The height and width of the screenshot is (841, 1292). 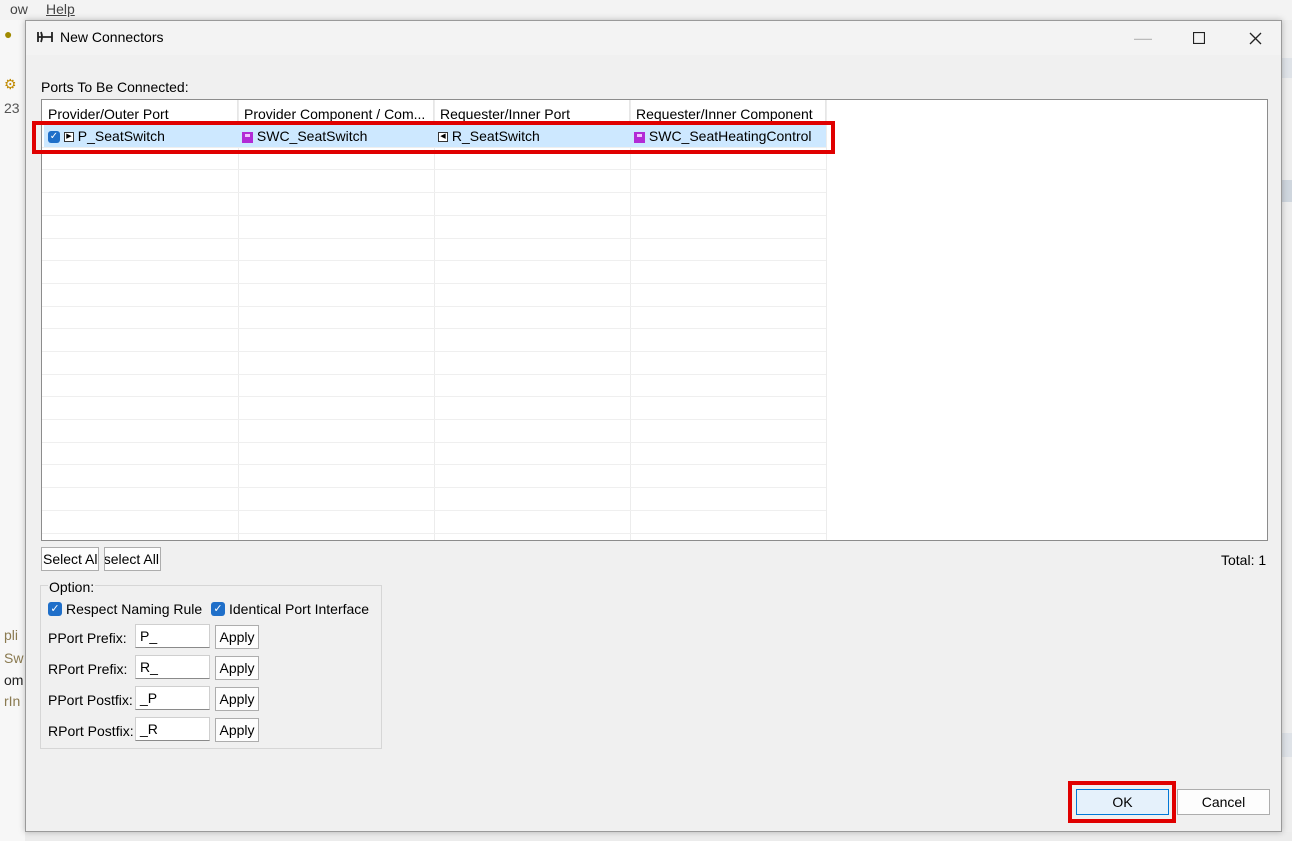 I want to click on run-icon: ●, so click(x=8, y=34).